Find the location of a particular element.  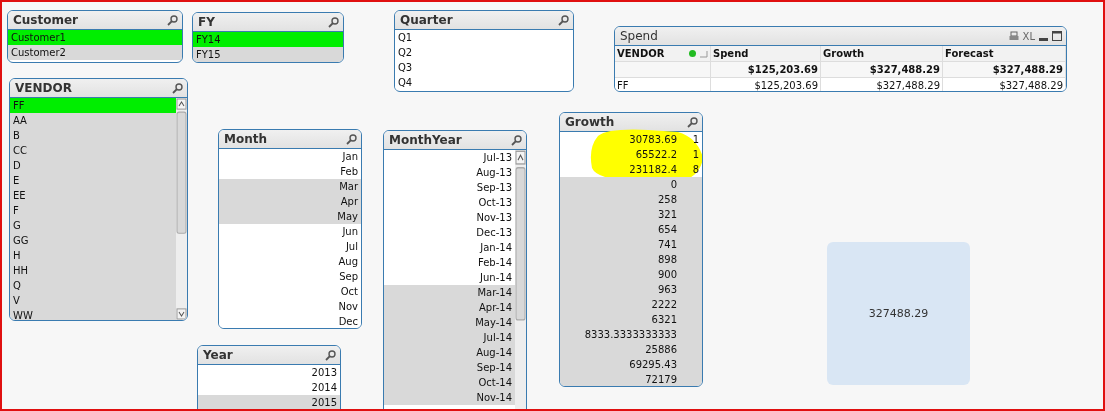

list-item: May-14 is located at coordinates (449, 322).